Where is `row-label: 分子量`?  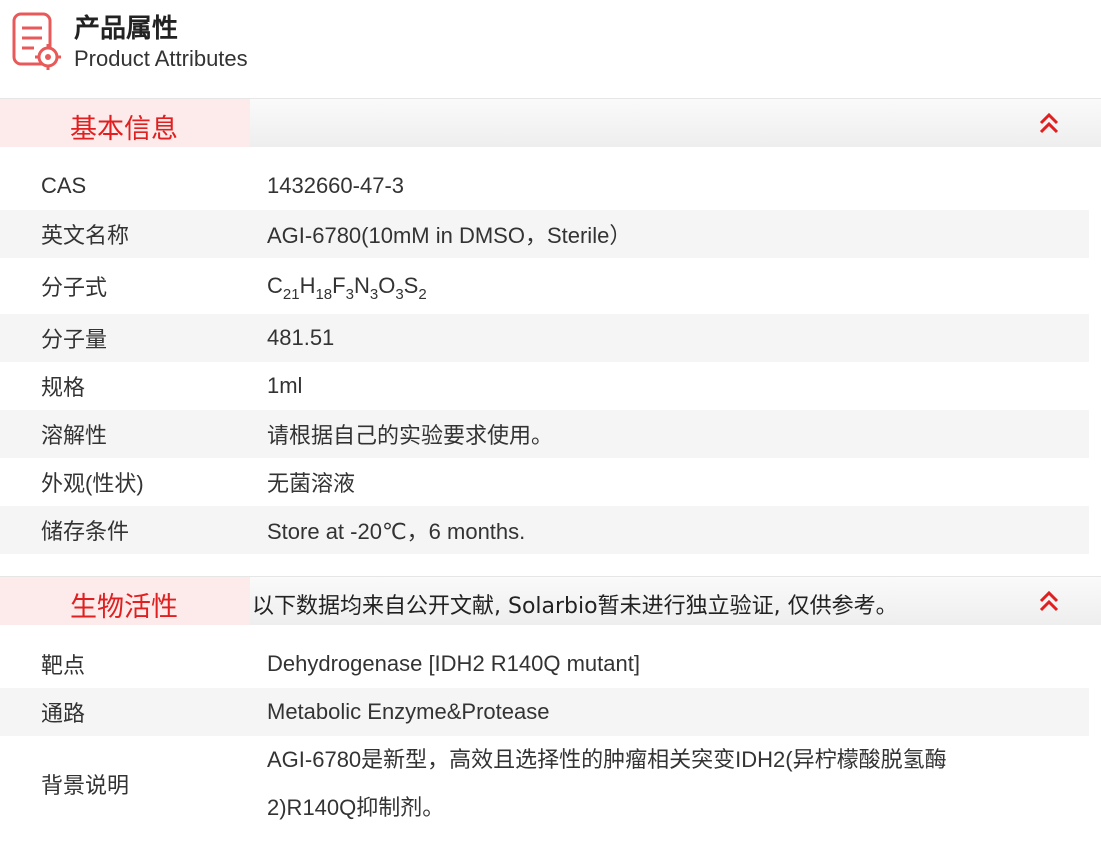 row-label: 分子量 is located at coordinates (133, 338).